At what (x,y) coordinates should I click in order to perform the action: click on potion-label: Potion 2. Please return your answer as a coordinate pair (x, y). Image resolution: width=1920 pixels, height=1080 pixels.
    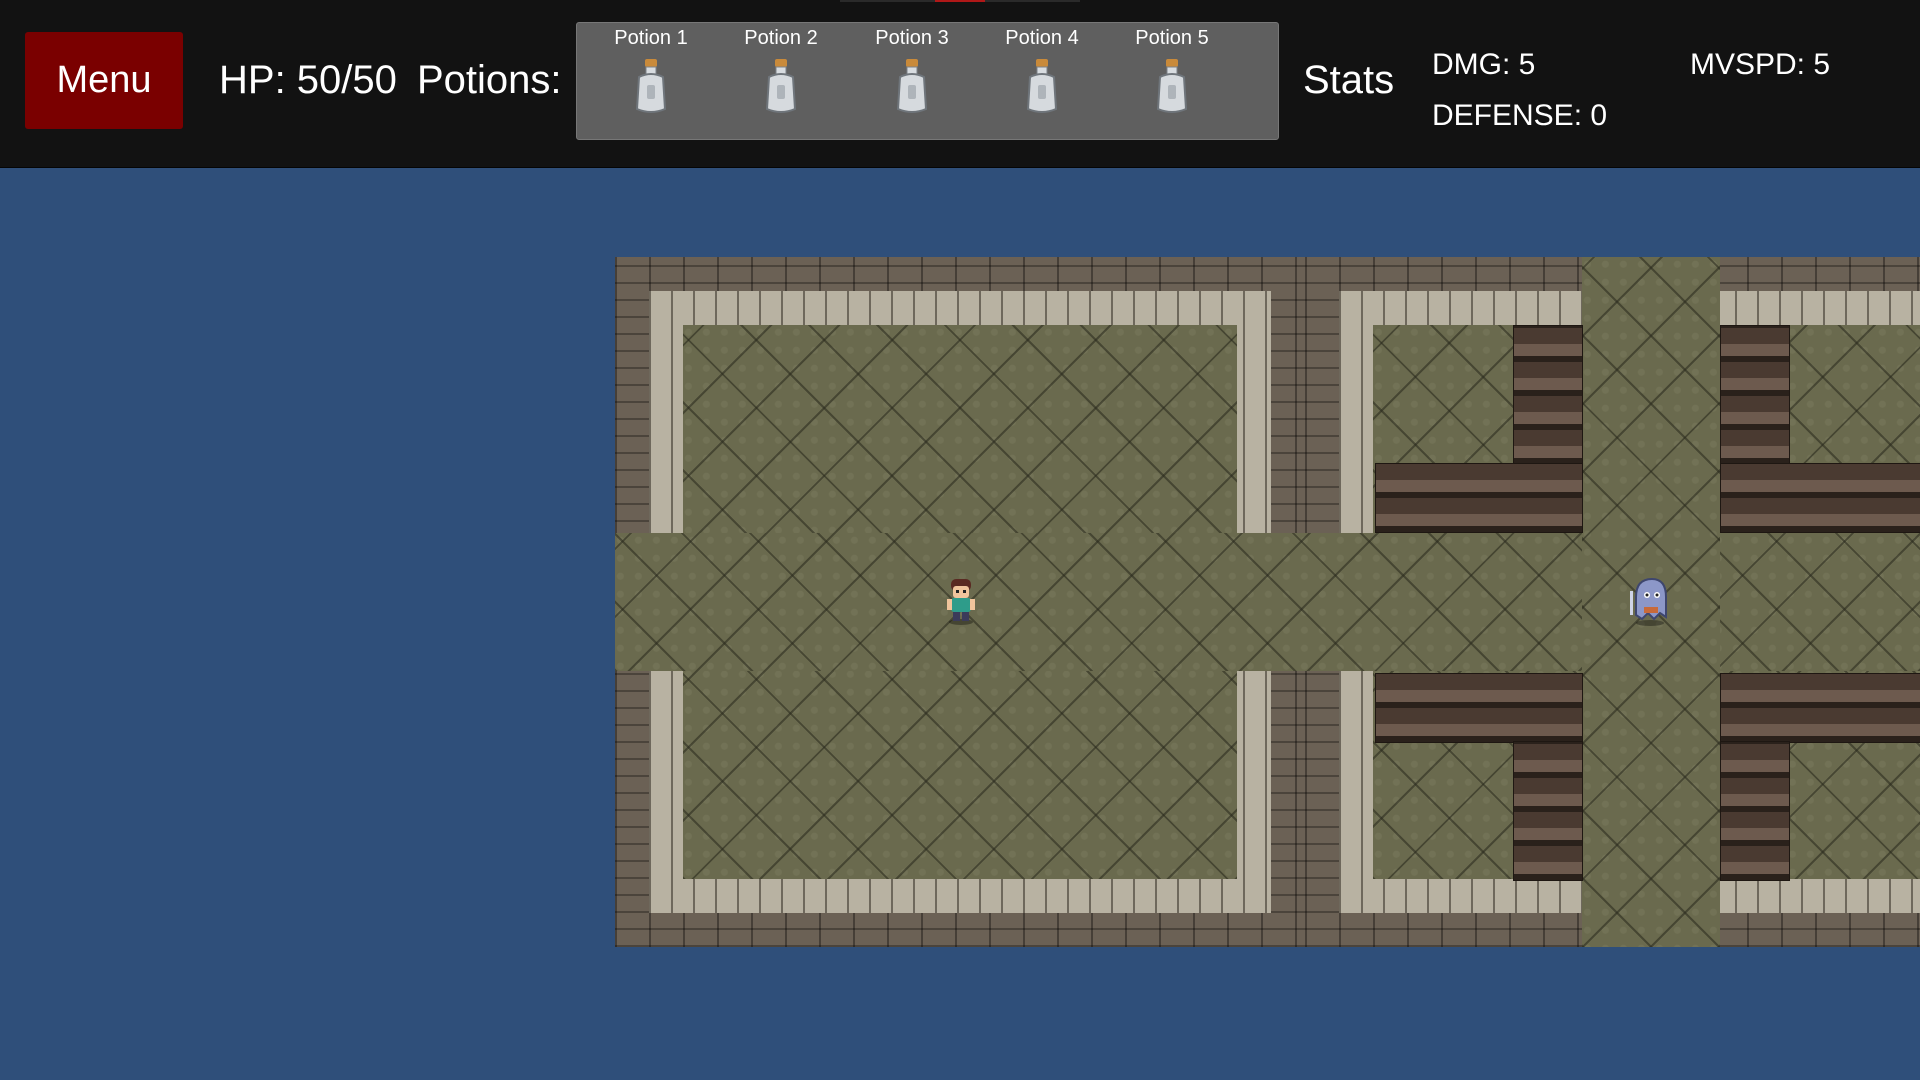
    Looking at the image, I should click on (781, 38).